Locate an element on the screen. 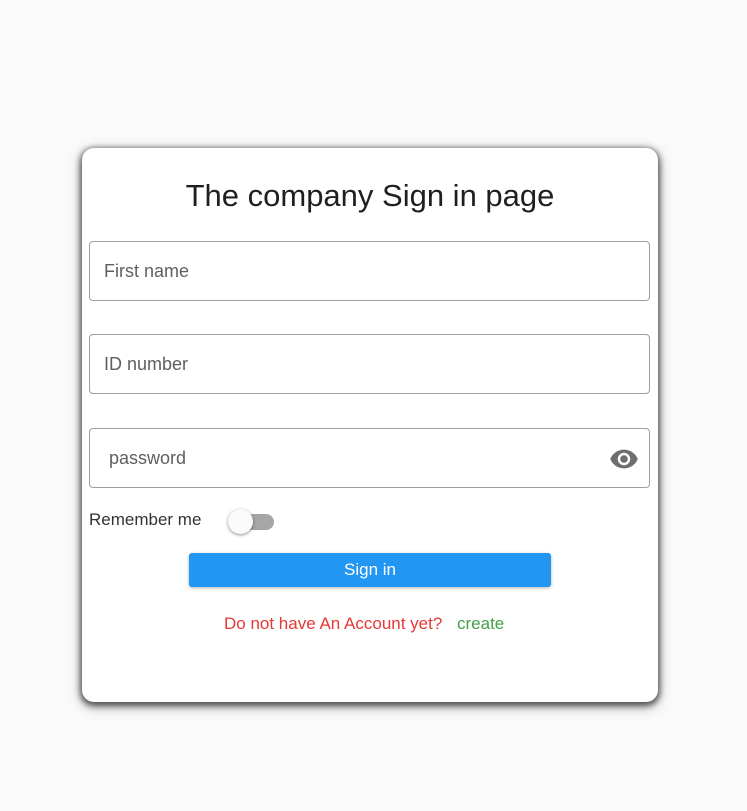 The width and height of the screenshot is (747, 811). id-number-input is located at coordinates (369, 364).